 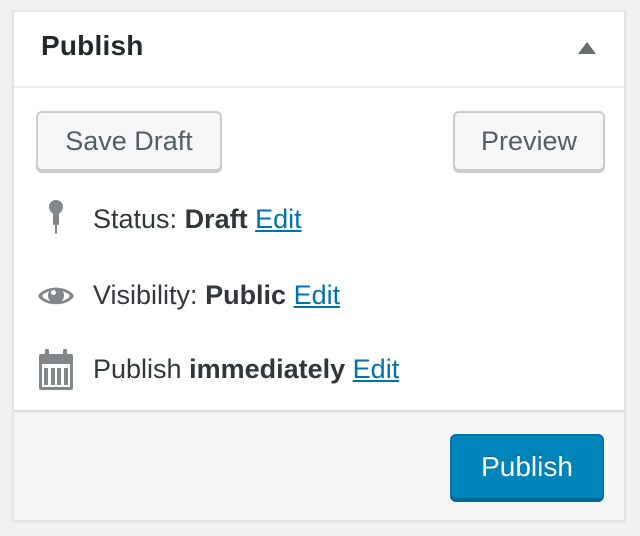 I want to click on save-draft-button: Save Draft, so click(x=129, y=141).